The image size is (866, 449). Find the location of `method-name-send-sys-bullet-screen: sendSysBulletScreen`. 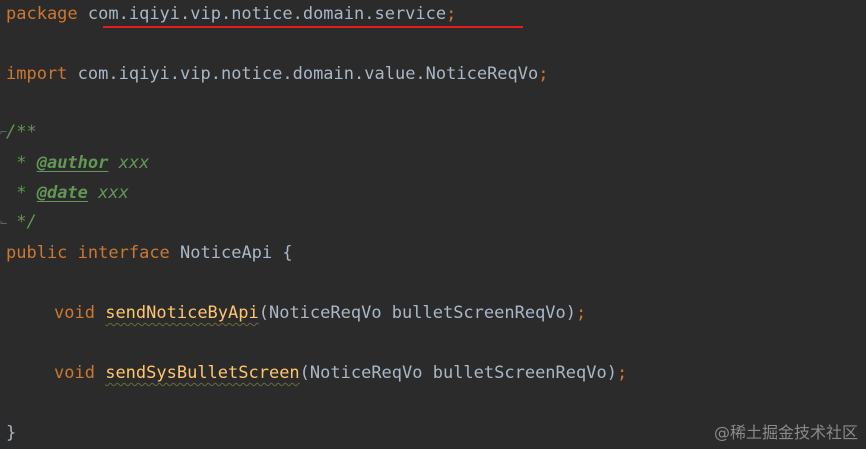

method-name-send-sys-bullet-screen: sendSysBulletScreen is located at coordinates (202, 373).